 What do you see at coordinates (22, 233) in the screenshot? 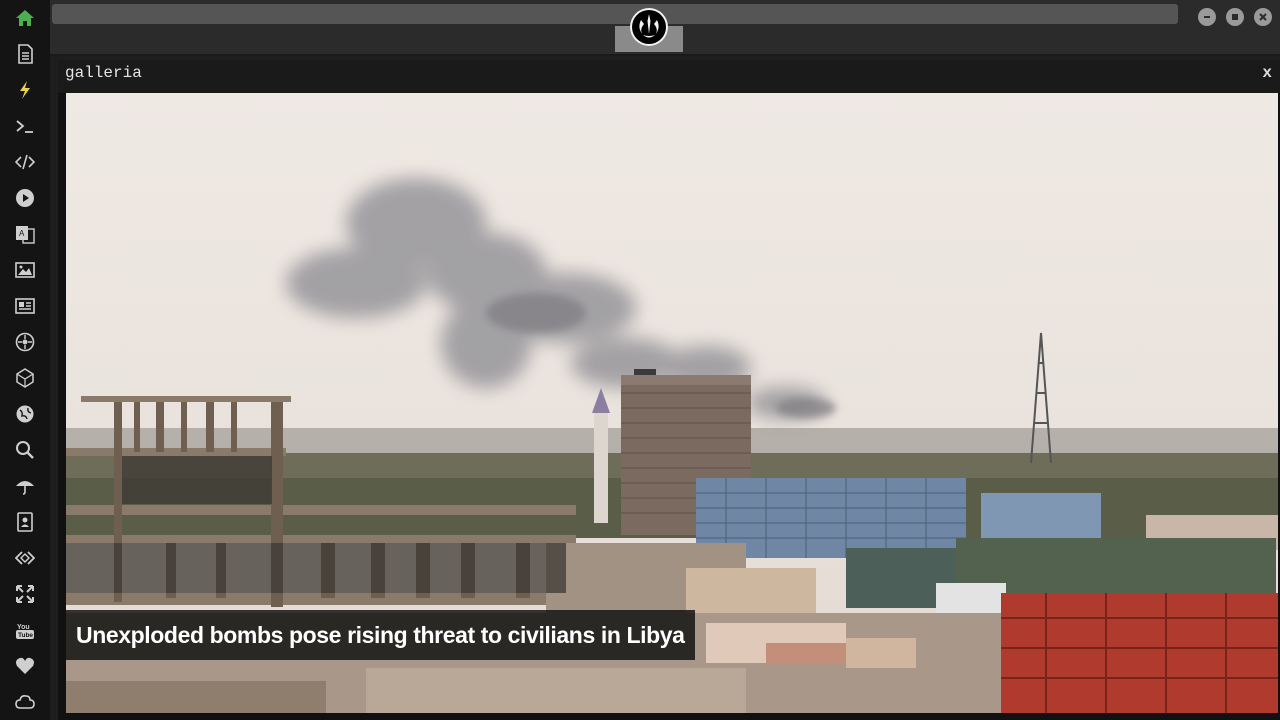
I see `svg-text: A` at bounding box center [22, 233].